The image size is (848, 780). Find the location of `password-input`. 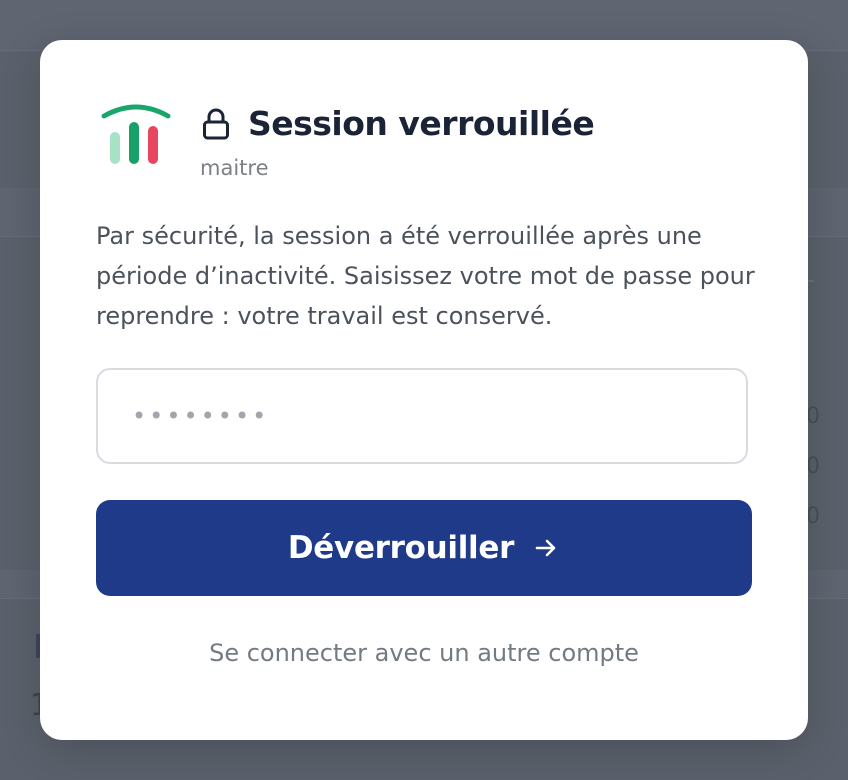

password-input is located at coordinates (422, 416).